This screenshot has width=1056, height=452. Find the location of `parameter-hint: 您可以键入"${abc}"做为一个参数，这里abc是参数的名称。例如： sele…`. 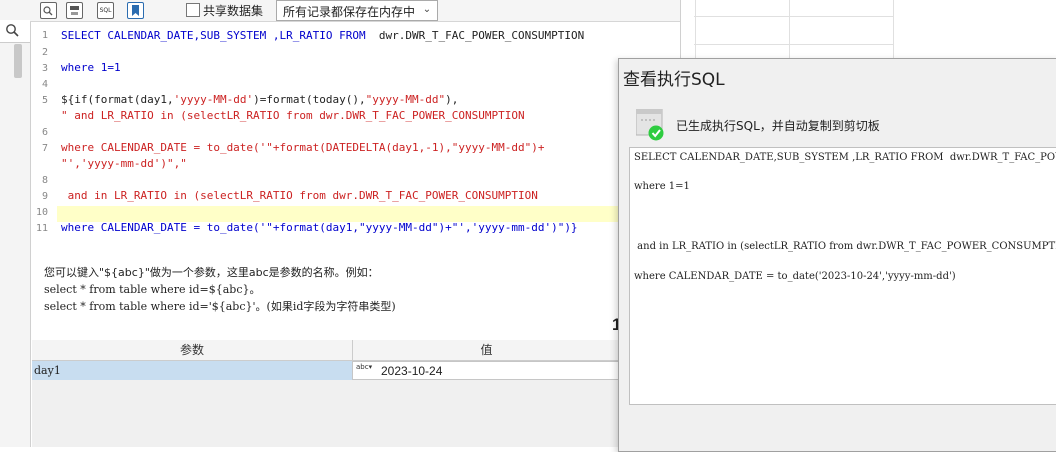

parameter-hint: 您可以键入"${abc}"做为一个参数，这里abc是参数的名称。例如： sele… is located at coordinates (220, 289).